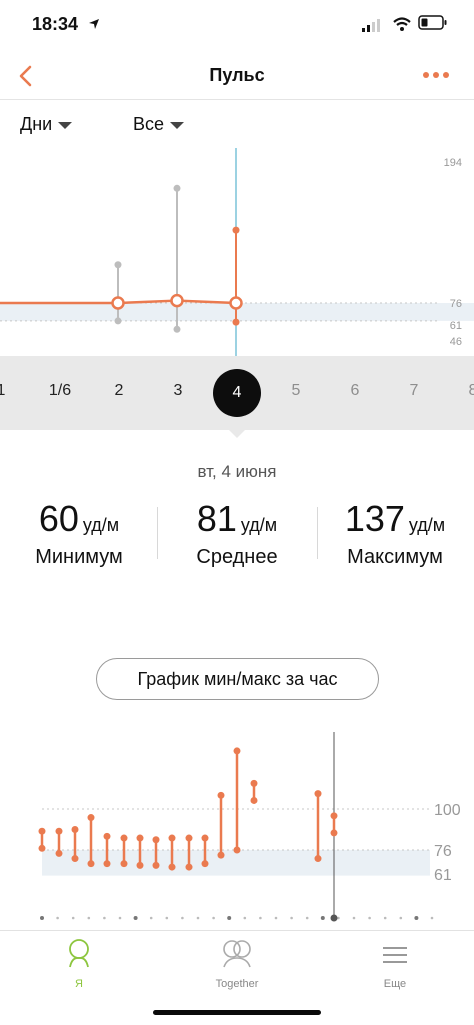  I want to click on person-icon, so click(79, 953).